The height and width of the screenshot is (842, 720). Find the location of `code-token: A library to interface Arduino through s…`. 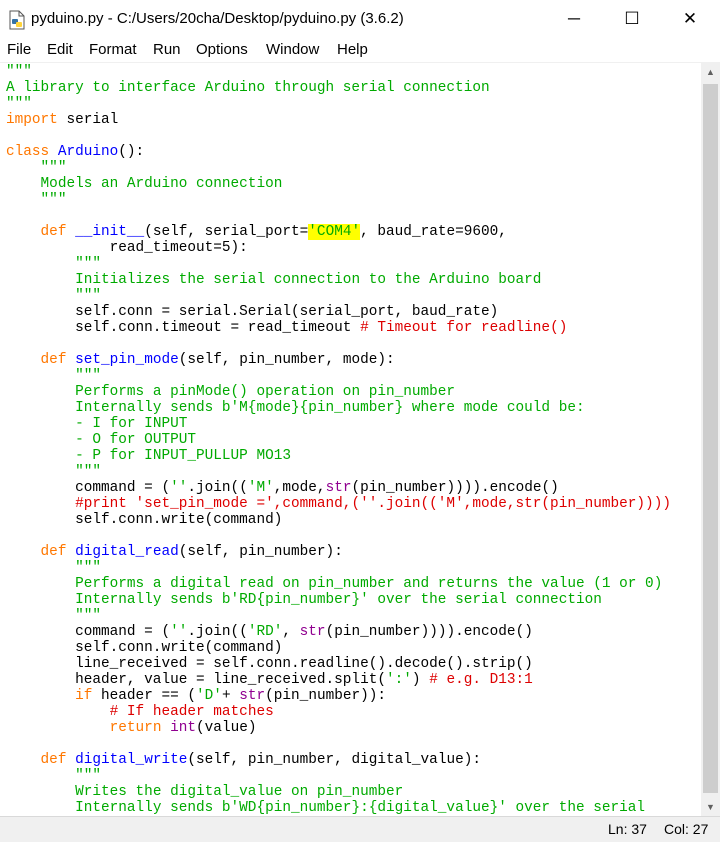

code-token: A library to interface Arduino through s… is located at coordinates (248, 88).